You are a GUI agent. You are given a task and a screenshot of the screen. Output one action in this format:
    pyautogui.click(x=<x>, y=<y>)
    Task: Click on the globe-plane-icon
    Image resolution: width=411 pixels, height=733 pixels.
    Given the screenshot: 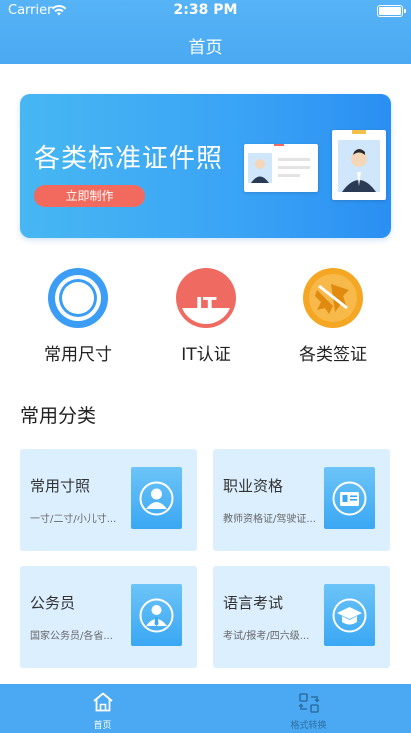 What is the action you would take?
    pyautogui.click(x=333, y=298)
    